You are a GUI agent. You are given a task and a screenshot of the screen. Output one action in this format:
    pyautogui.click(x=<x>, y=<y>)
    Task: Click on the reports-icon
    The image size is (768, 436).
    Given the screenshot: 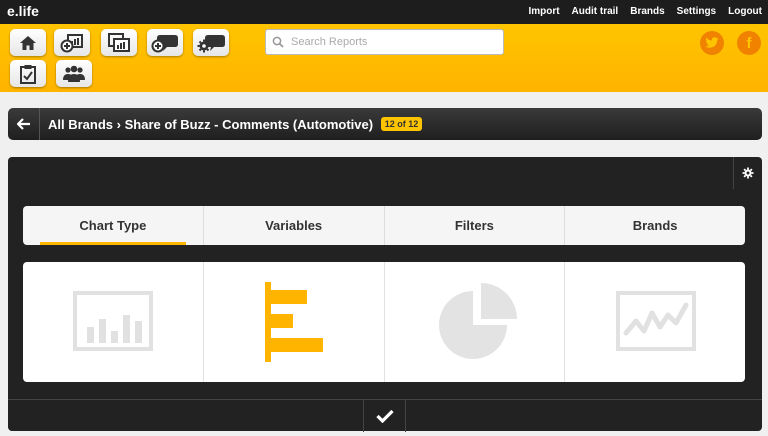 What is the action you would take?
    pyautogui.click(x=119, y=42)
    